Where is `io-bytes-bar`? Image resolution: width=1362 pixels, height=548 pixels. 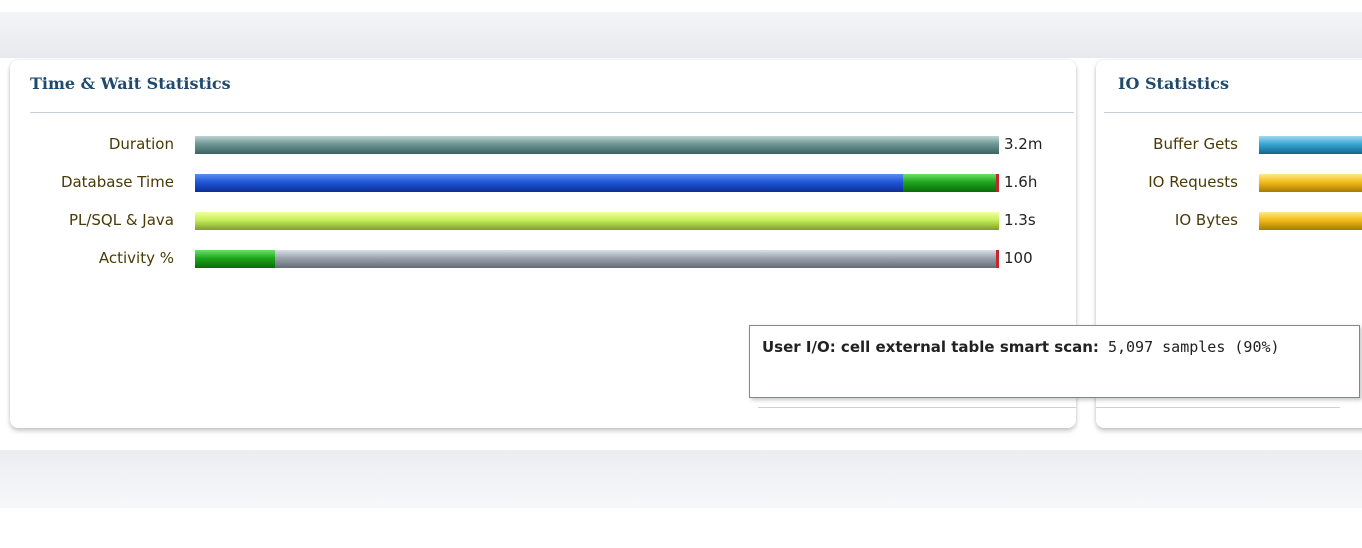 io-bytes-bar is located at coordinates (1310, 221).